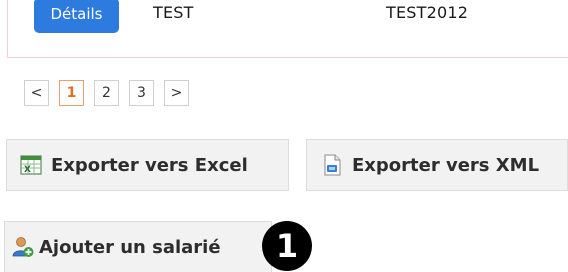 The height and width of the screenshot is (272, 568). Describe the element at coordinates (27, 170) in the screenshot. I see `svg-text: X` at that location.